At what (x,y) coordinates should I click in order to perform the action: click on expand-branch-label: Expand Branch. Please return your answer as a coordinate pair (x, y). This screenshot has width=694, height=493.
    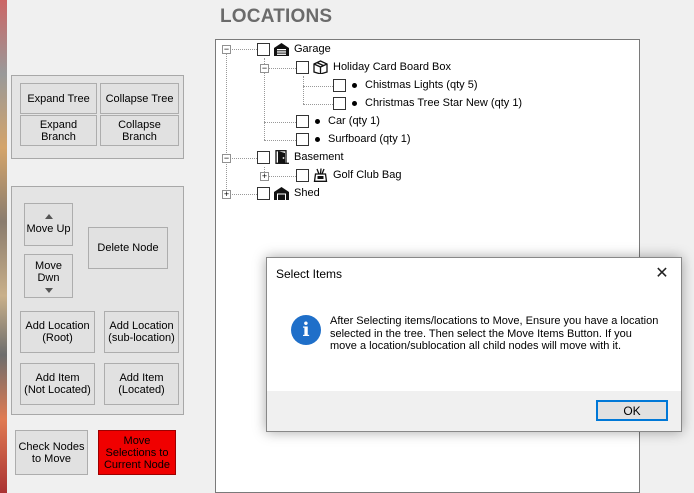
    Looking at the image, I should click on (58, 130).